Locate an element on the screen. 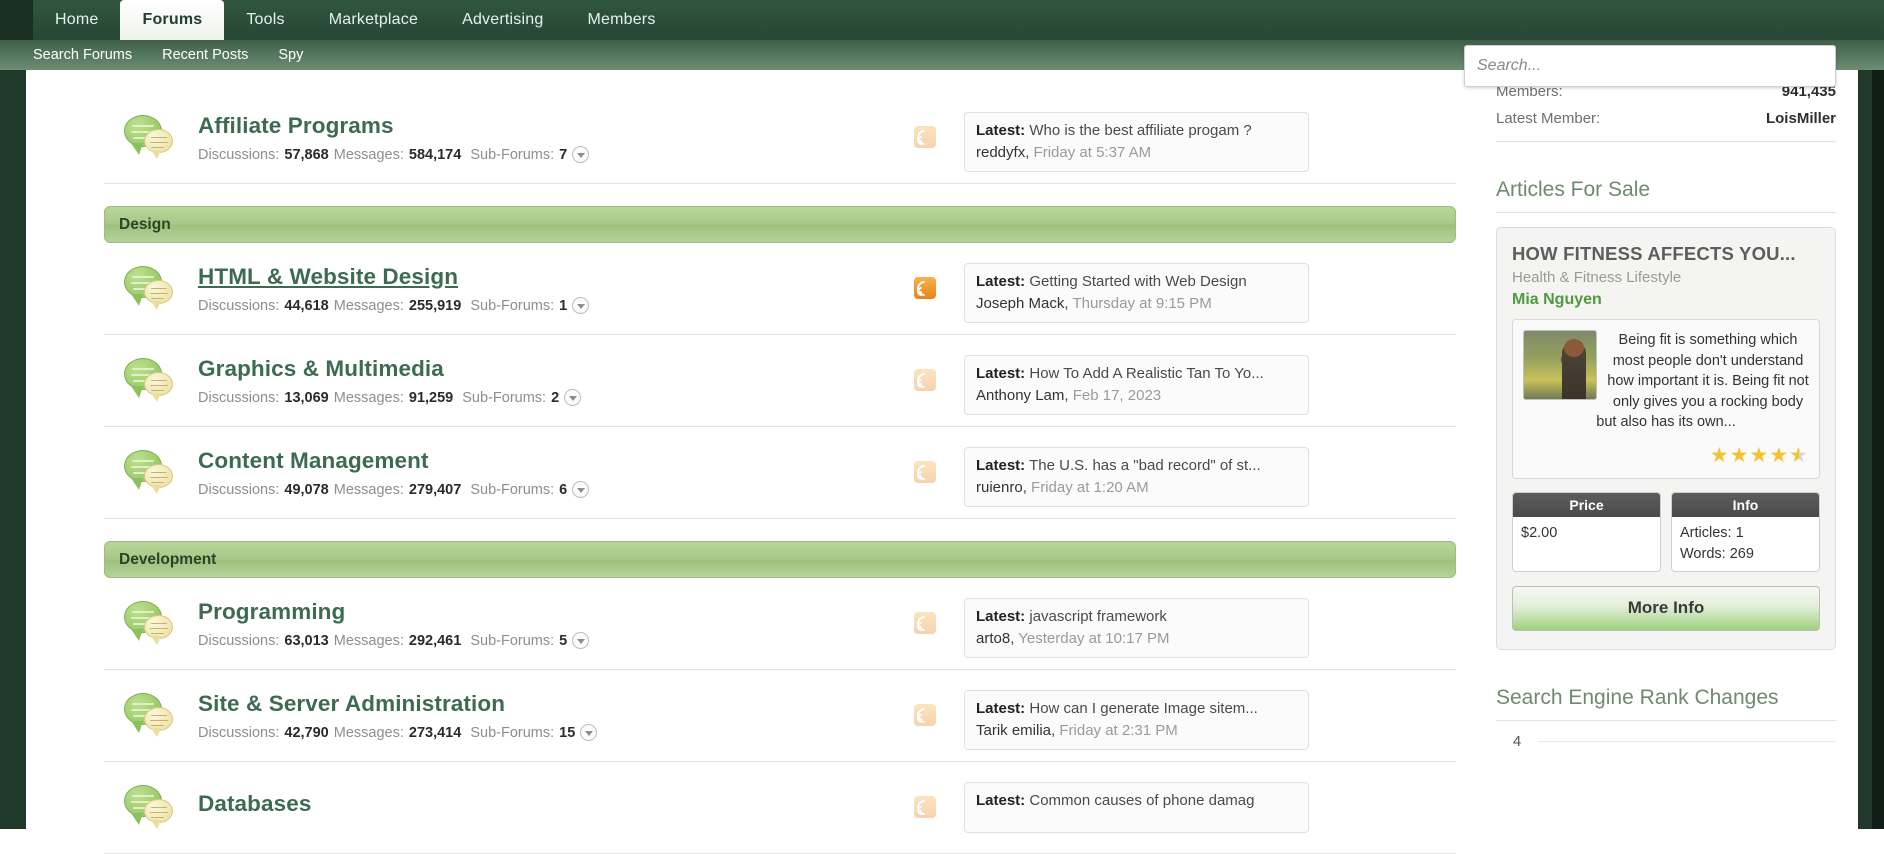  latest-post-date: Feb 17, 2023 is located at coordinates (1117, 396).